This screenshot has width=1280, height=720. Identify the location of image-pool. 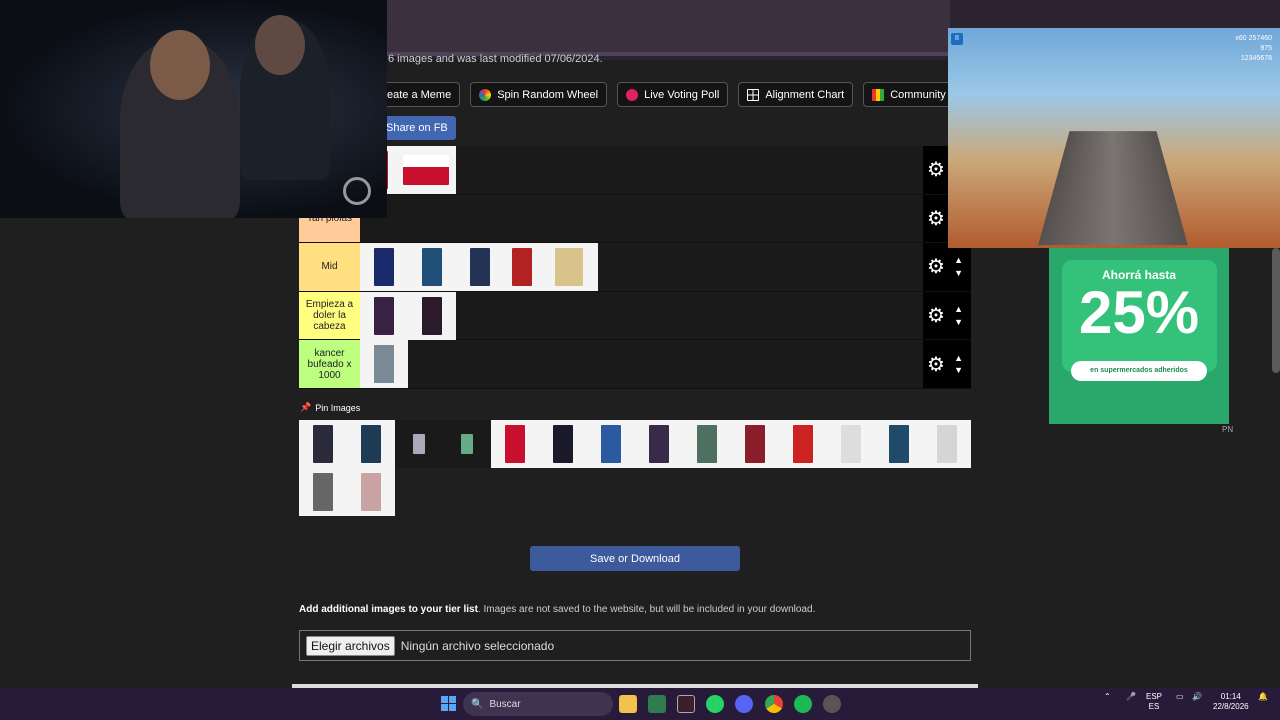
(635, 468).